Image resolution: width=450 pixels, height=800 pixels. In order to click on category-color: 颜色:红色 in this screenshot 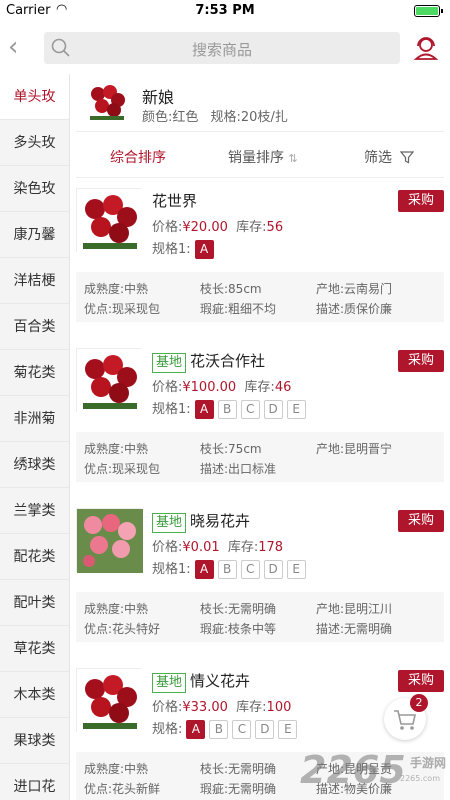, I will do `click(170, 117)`.